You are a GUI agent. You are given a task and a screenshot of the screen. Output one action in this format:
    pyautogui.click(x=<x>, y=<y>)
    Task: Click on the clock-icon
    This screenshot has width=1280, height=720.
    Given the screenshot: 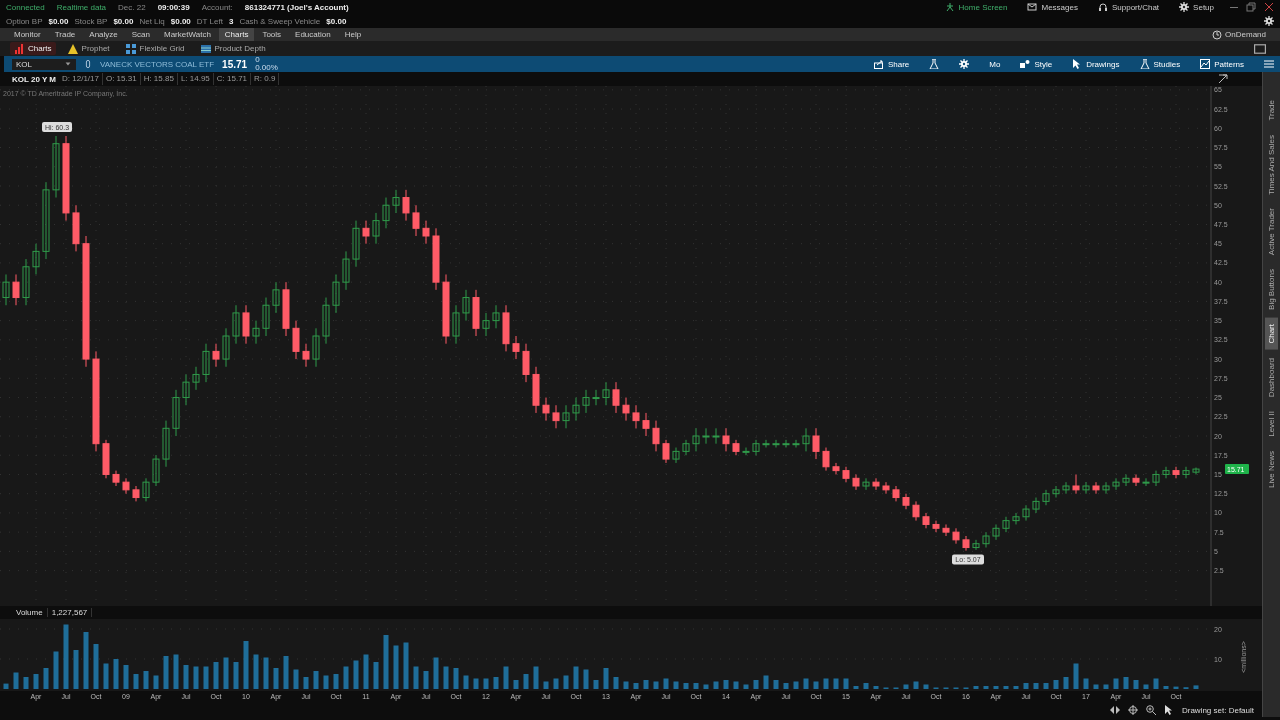 What is the action you would take?
    pyautogui.click(x=1217, y=34)
    